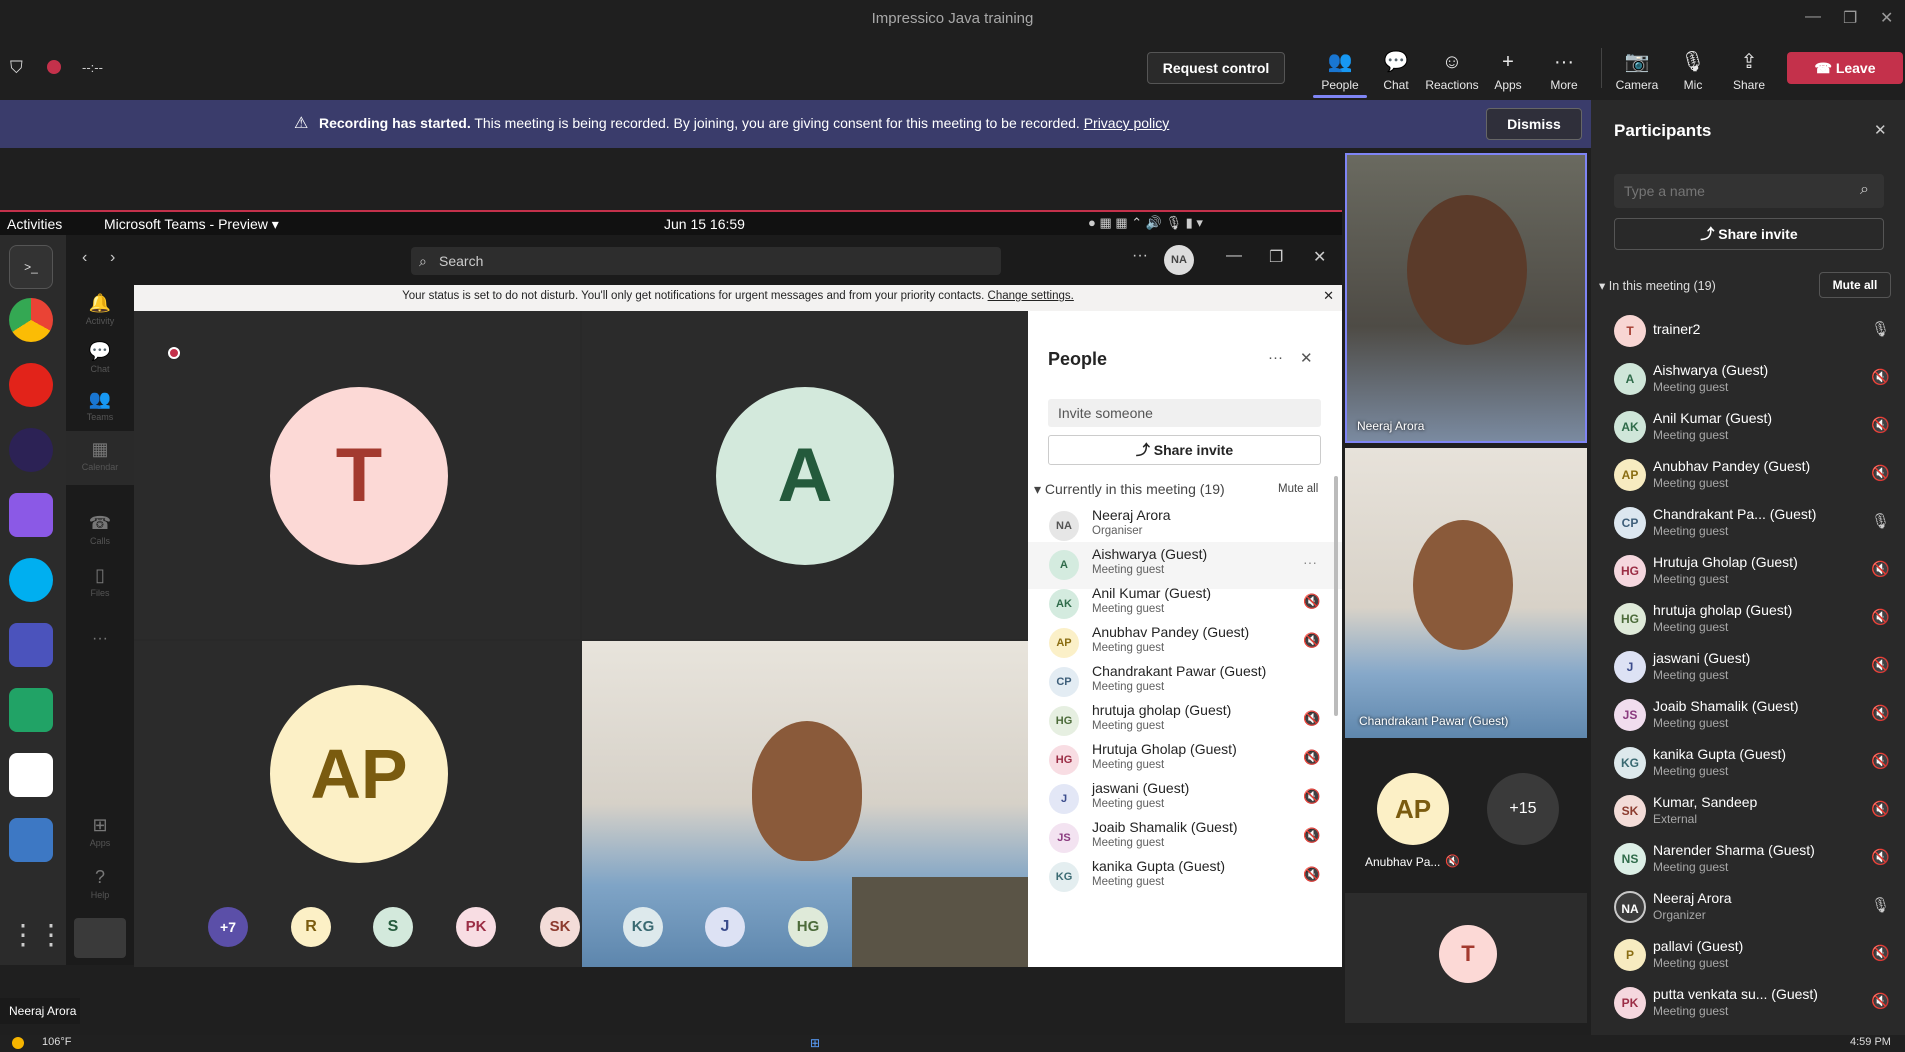 The width and height of the screenshot is (1905, 1052). I want to click on mute-all-button: Mute all, so click(1855, 285).